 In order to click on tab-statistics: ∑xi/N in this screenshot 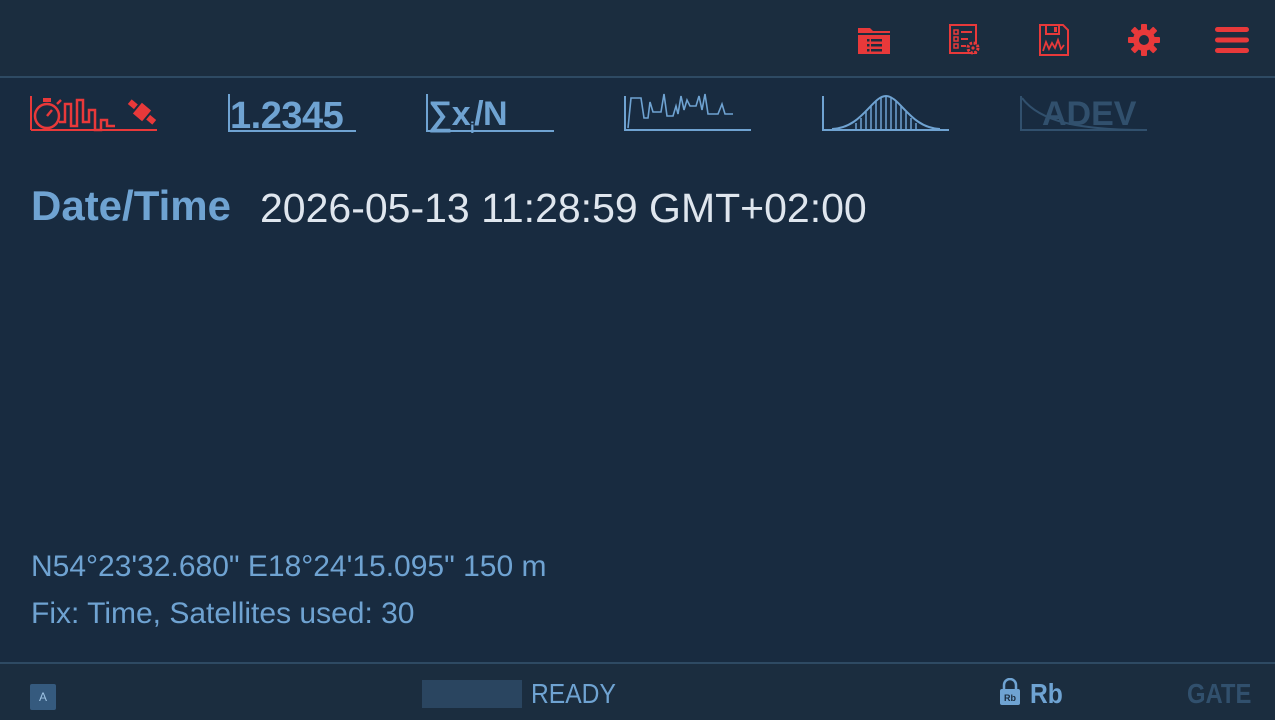, I will do `click(490, 114)`.